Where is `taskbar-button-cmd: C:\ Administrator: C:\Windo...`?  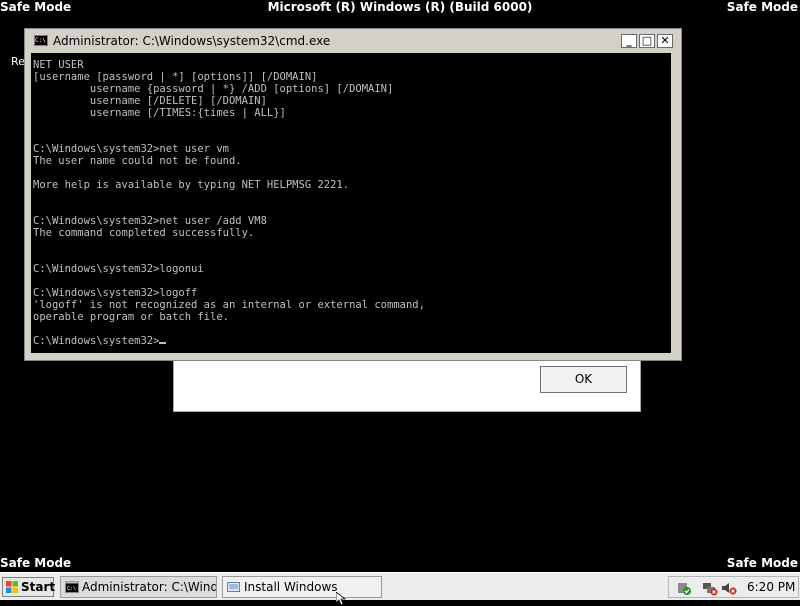 taskbar-button-cmd: C:\ Administrator: C:\Windo... is located at coordinates (138, 587).